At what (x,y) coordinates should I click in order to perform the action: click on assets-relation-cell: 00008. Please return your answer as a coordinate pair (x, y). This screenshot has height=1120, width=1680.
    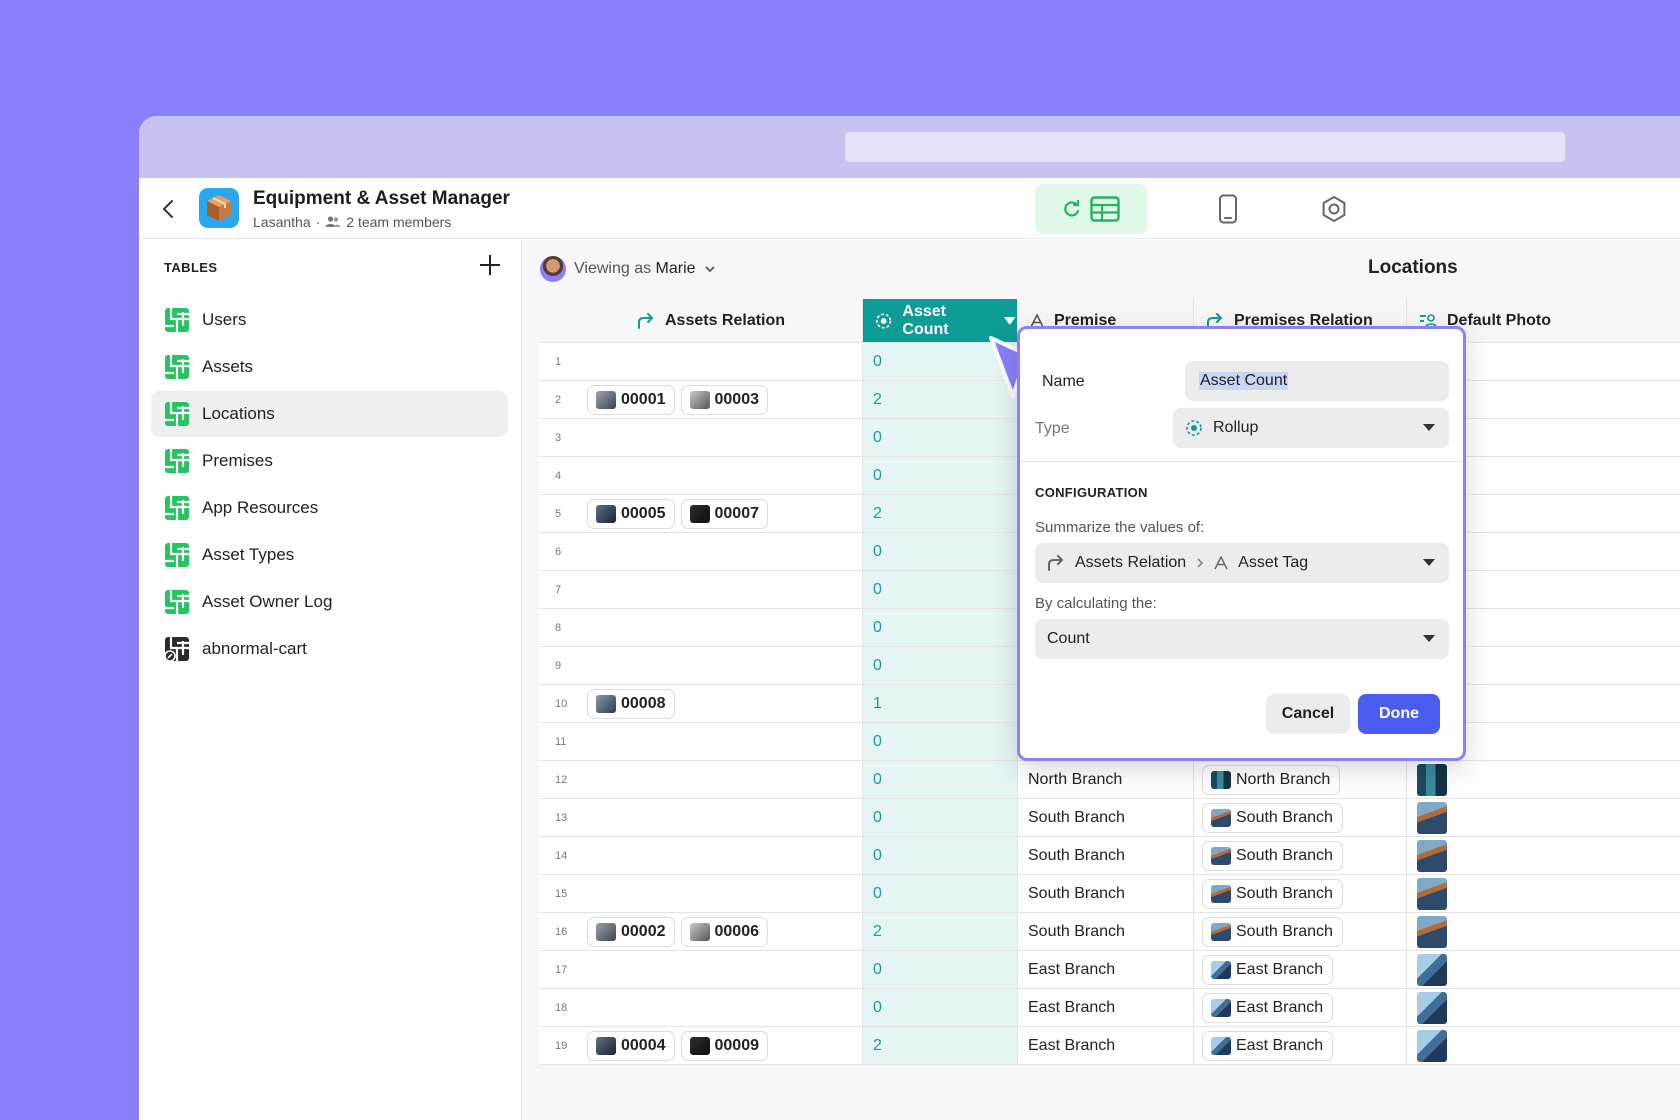
    Looking at the image, I should click on (725, 703).